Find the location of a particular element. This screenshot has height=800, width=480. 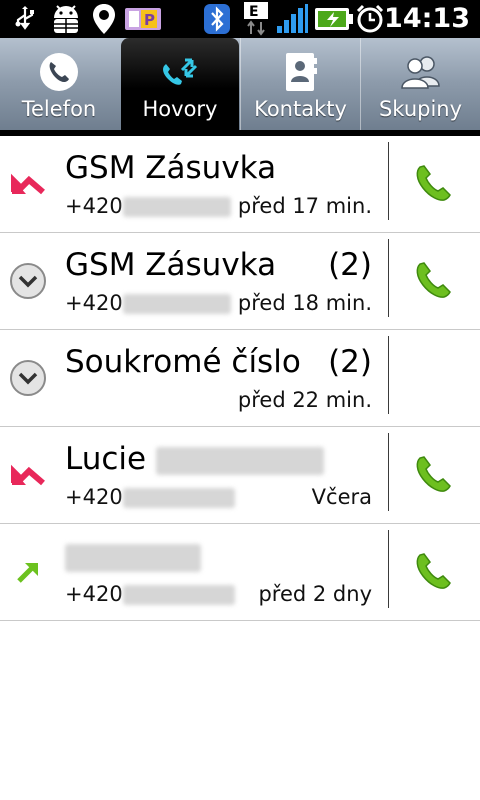

battery-charging-icon is located at coordinates (334, 19).